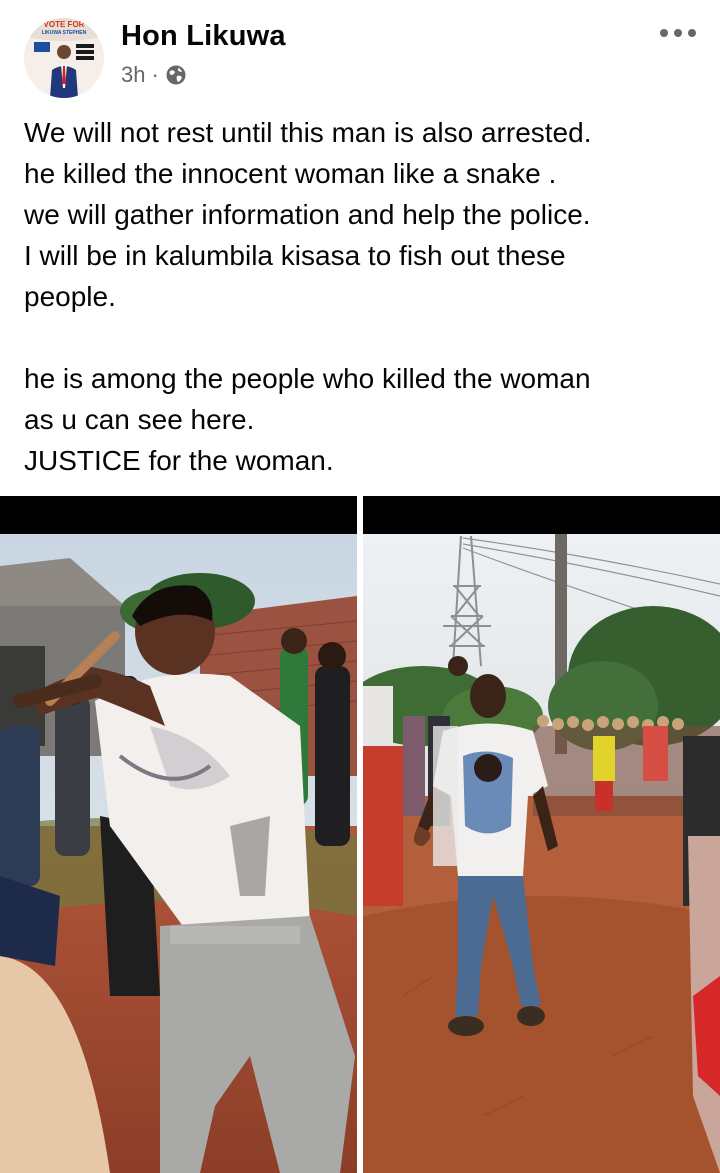 The width and height of the screenshot is (720, 1173). I want to click on post-text-line: as u can see here., so click(139, 419).